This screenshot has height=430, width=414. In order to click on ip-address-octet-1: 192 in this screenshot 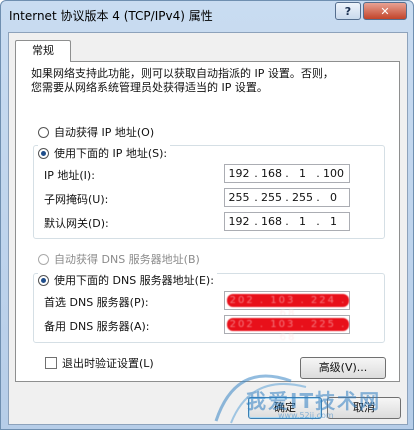, I will do `click(239, 173)`.